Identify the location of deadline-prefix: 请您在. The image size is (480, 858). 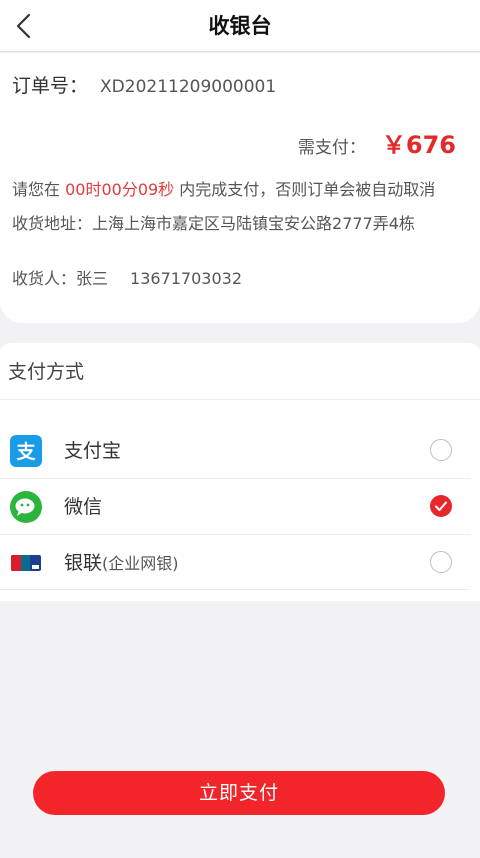
(39, 189).